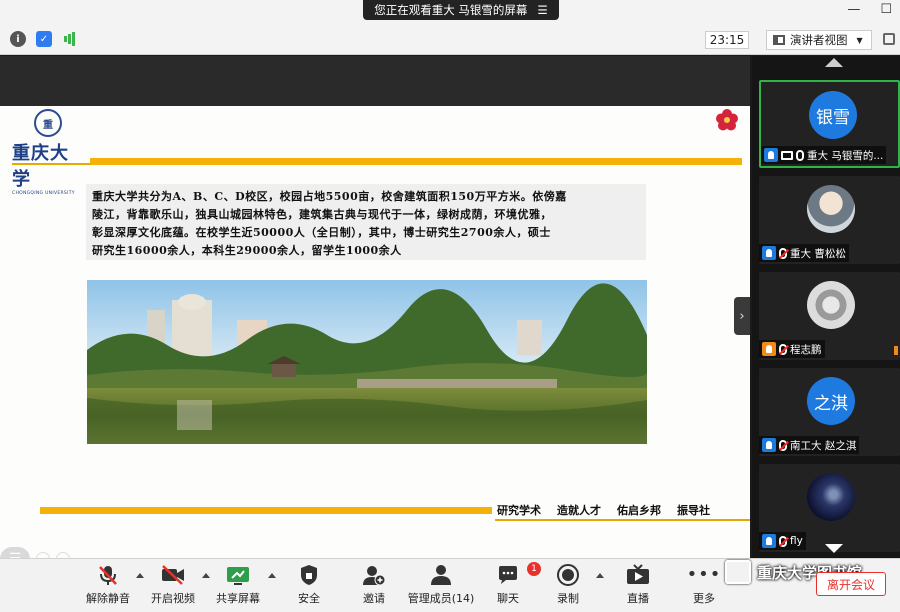 The width and height of the screenshot is (900, 612). Describe the element at coordinates (886, 9) in the screenshot. I see `maximize-icon: ☐` at that location.